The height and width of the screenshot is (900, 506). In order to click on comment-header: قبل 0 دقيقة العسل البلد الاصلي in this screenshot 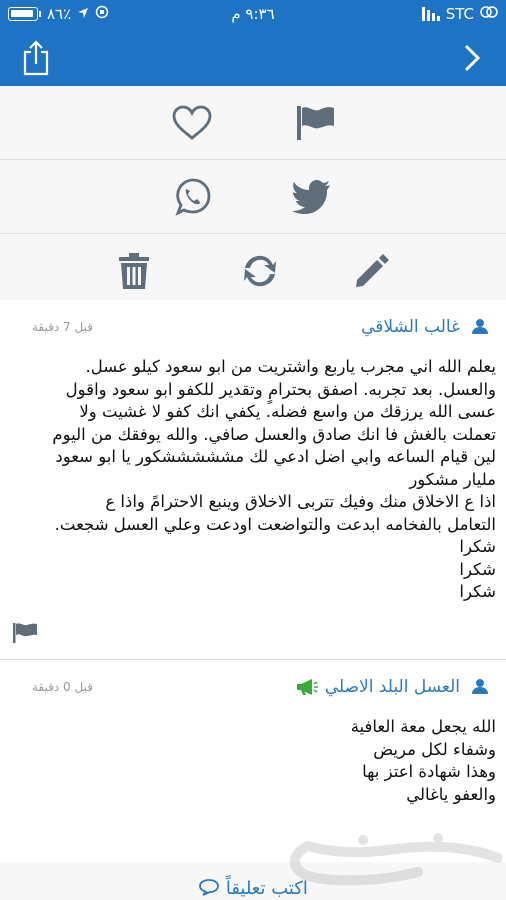, I will do `click(253, 684)`.